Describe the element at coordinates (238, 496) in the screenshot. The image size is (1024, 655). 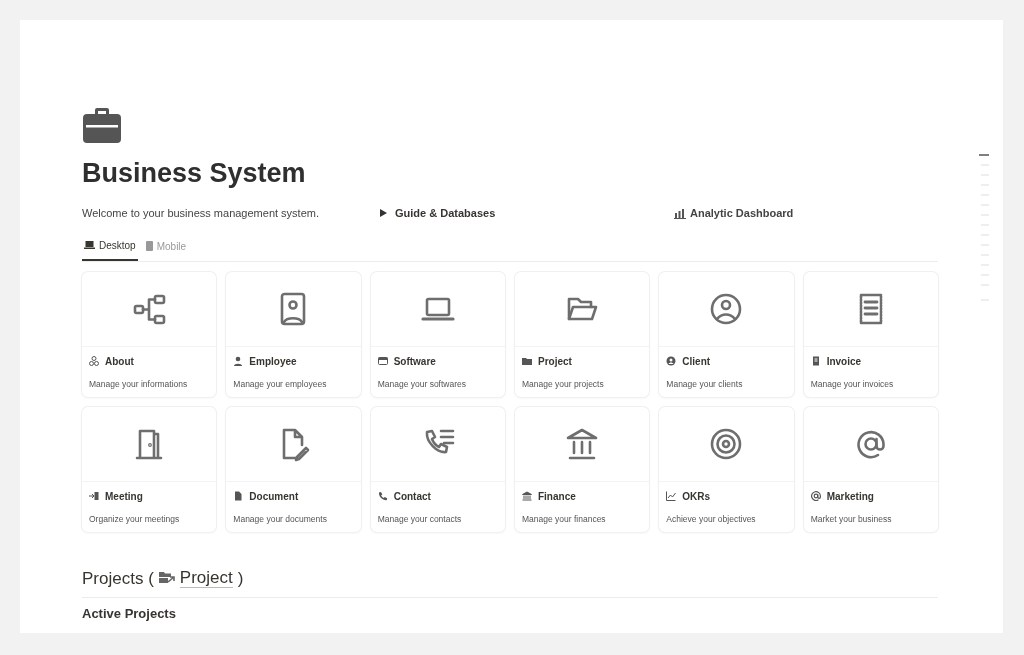
I see `document-icon` at that location.